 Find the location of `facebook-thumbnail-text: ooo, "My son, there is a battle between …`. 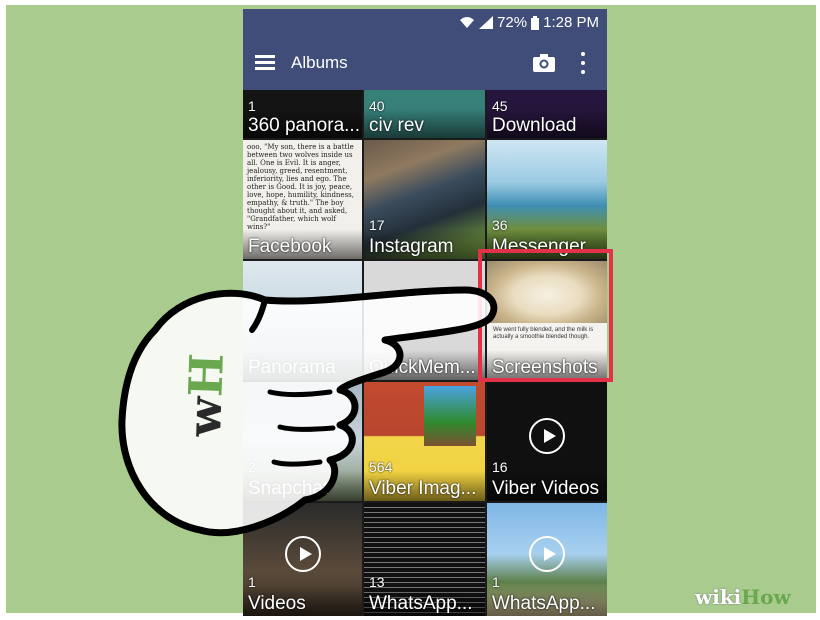

facebook-thumbnail-text: ooo, "My son, there is a battle between … is located at coordinates (300, 187).